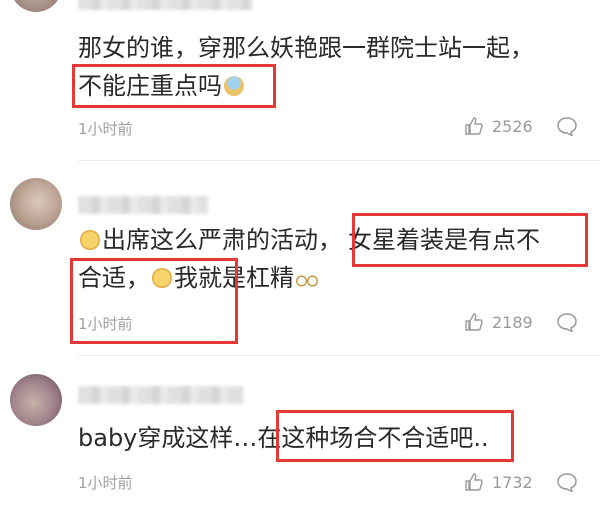 The height and width of the screenshot is (505, 600). I want to click on like-button: 2526, so click(498, 126).